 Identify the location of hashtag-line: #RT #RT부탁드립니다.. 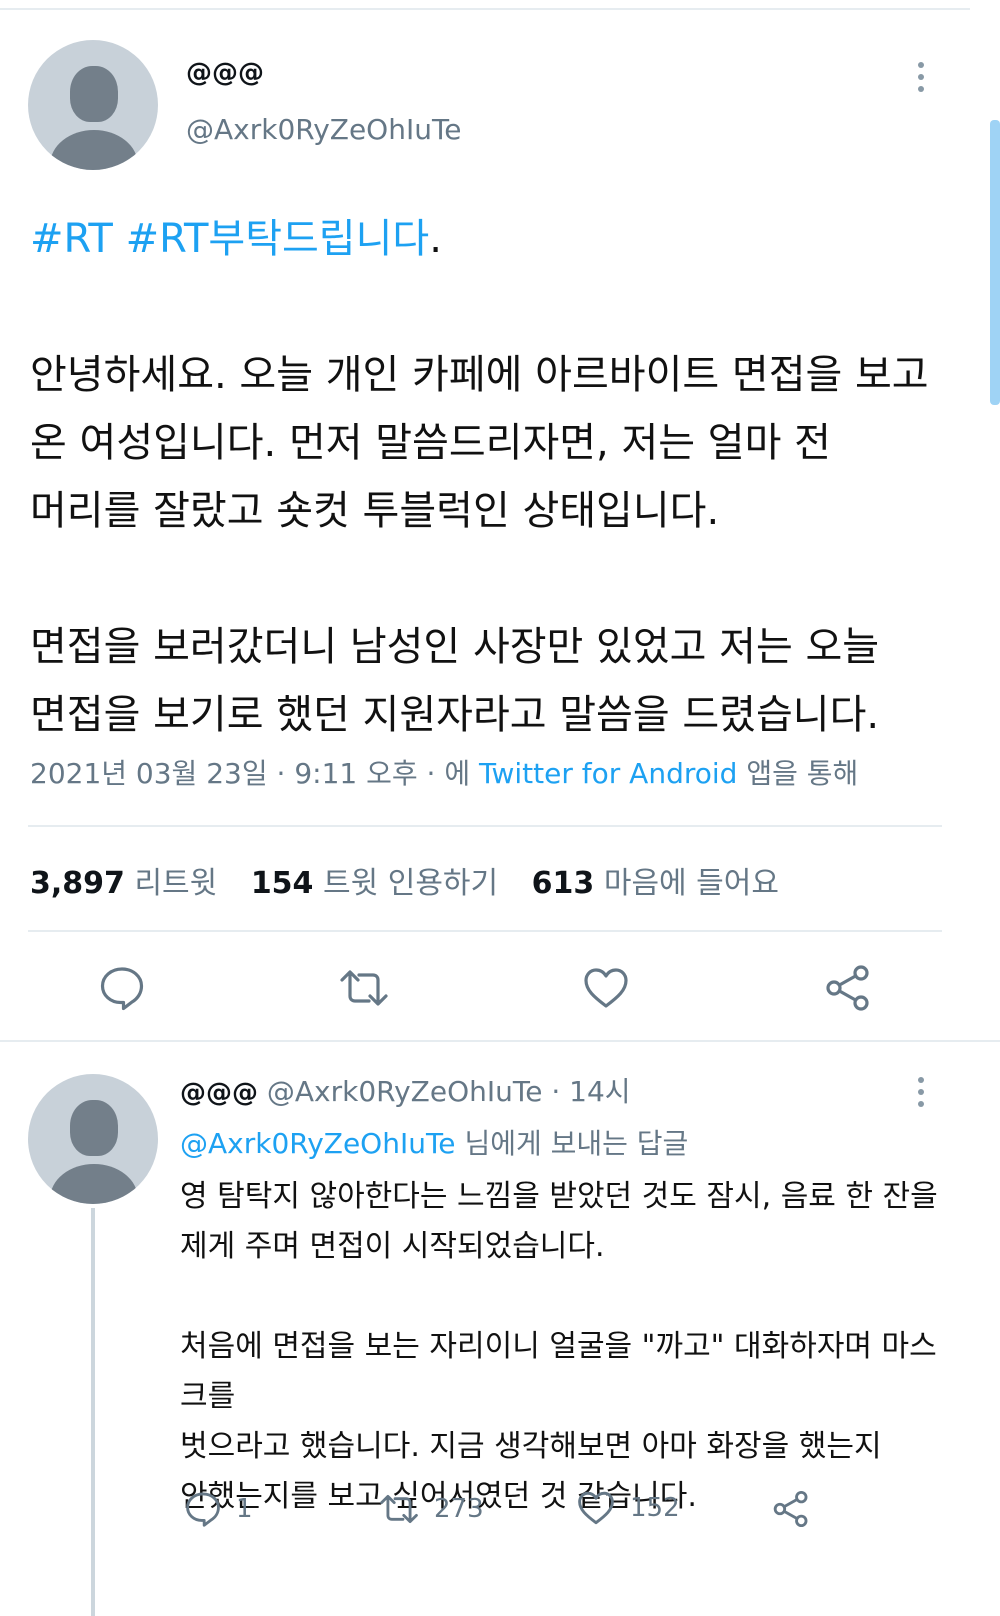
(490, 239).